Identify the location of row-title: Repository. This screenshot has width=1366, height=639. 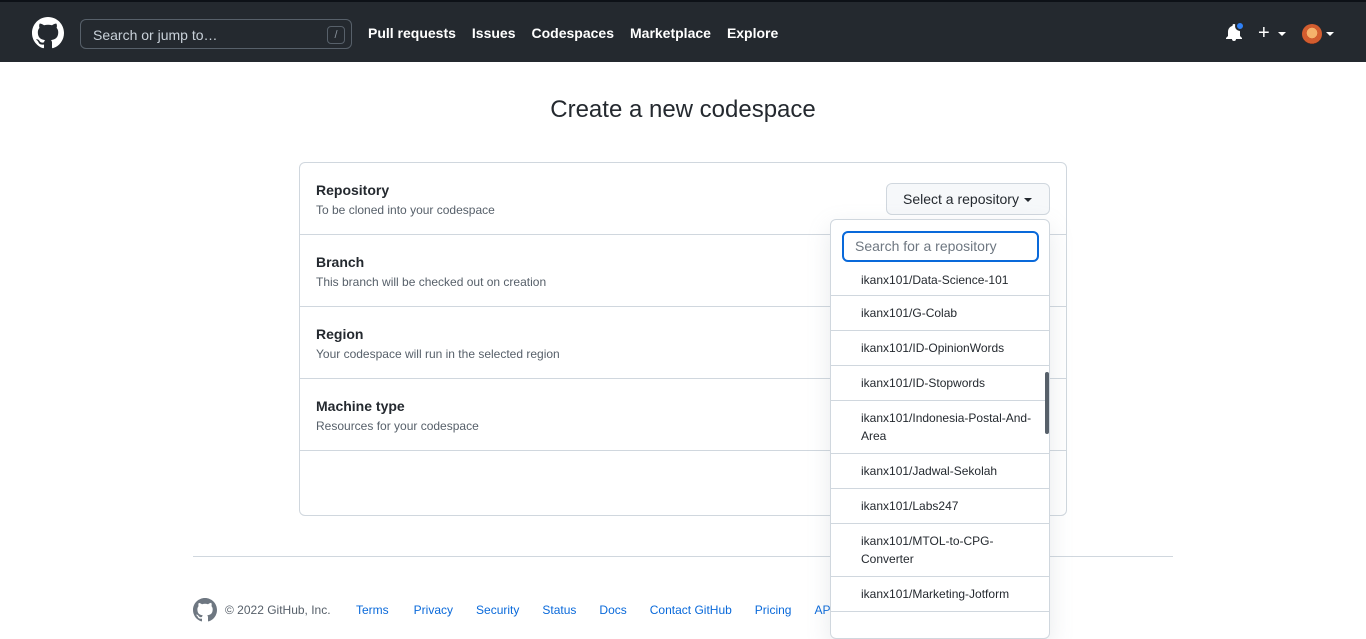
(353, 190).